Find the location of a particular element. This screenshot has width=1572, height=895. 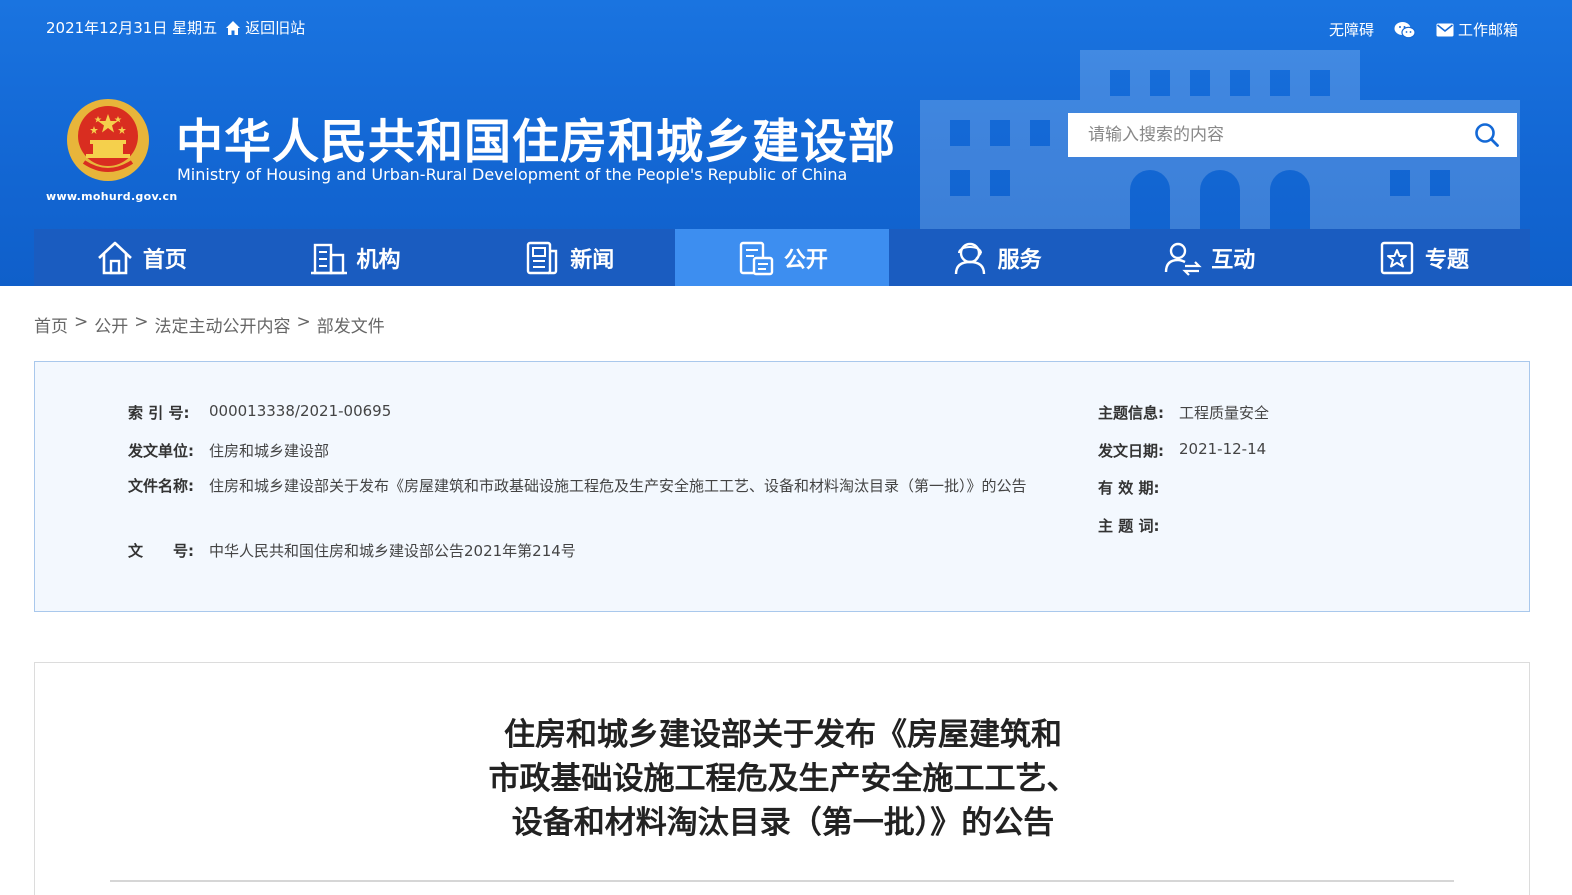

info-validity: 有 效 期: is located at coordinates (1129, 488).